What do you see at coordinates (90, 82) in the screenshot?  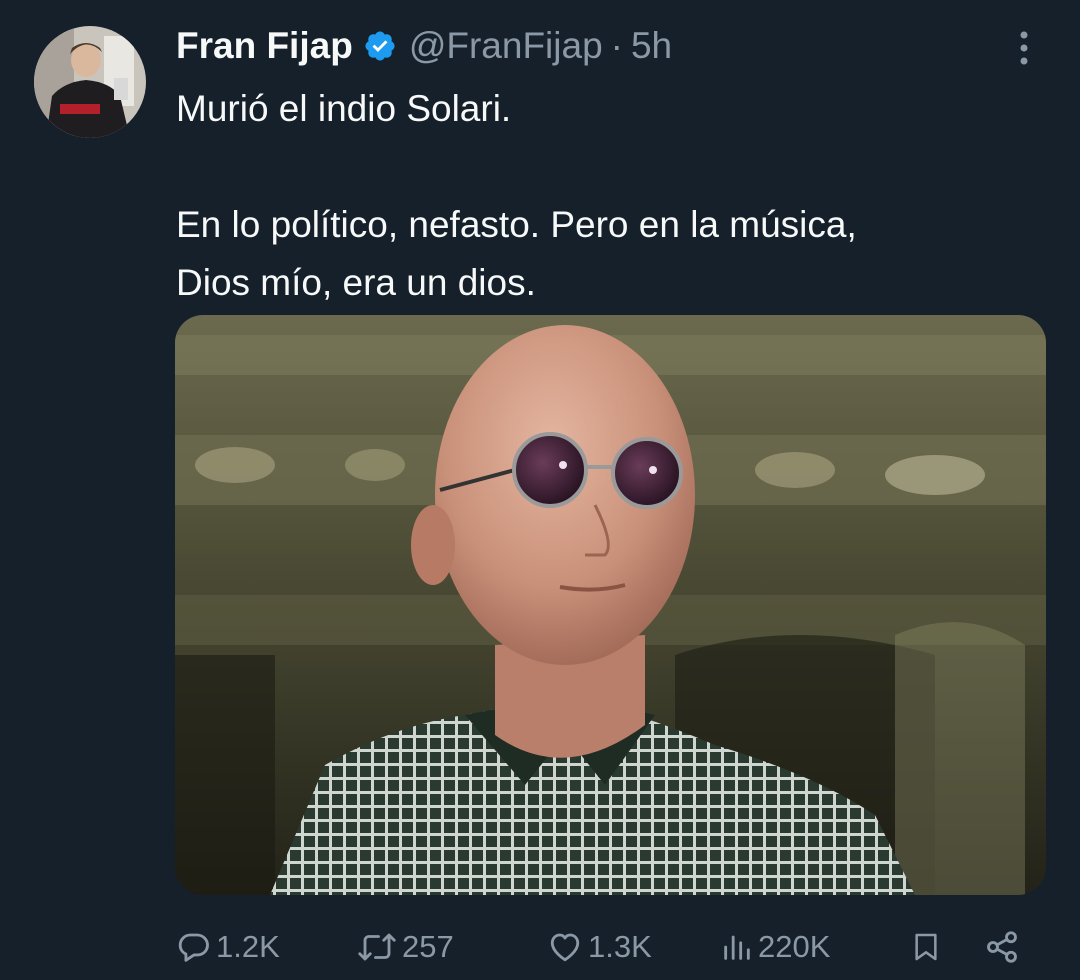 I see `avatar` at bounding box center [90, 82].